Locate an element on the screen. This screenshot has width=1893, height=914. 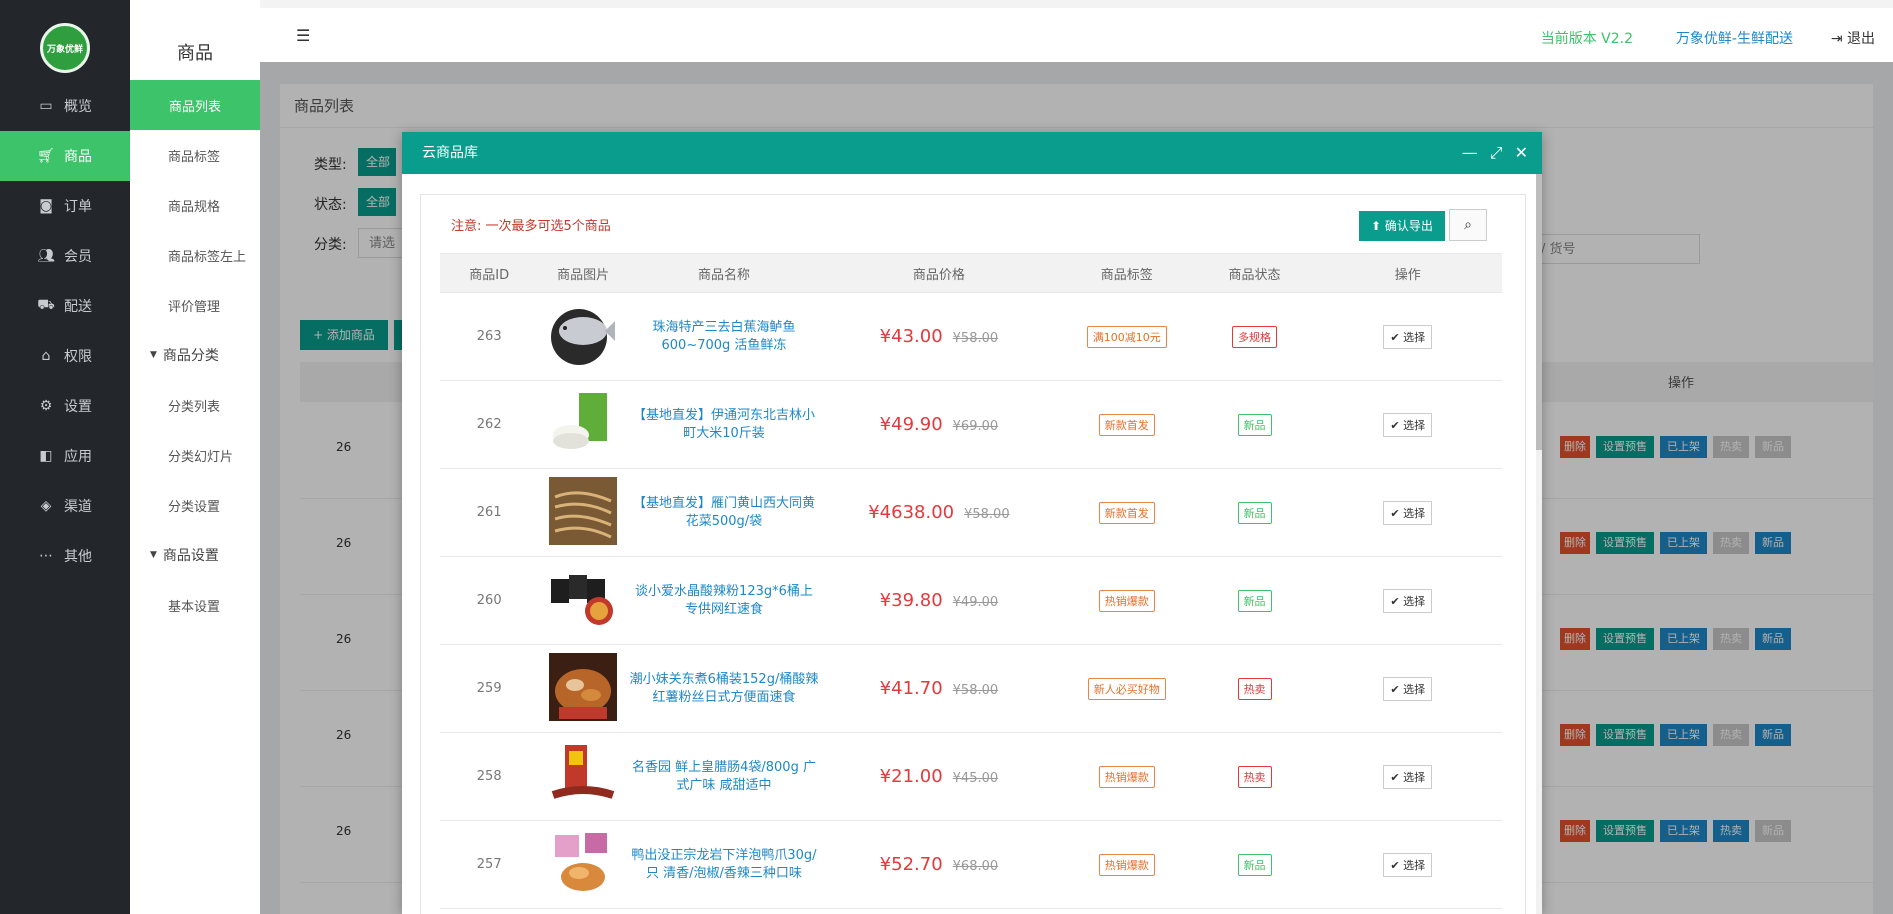
subnav-group-goods-settings: ▼ 商品设置 is located at coordinates (195, 555).